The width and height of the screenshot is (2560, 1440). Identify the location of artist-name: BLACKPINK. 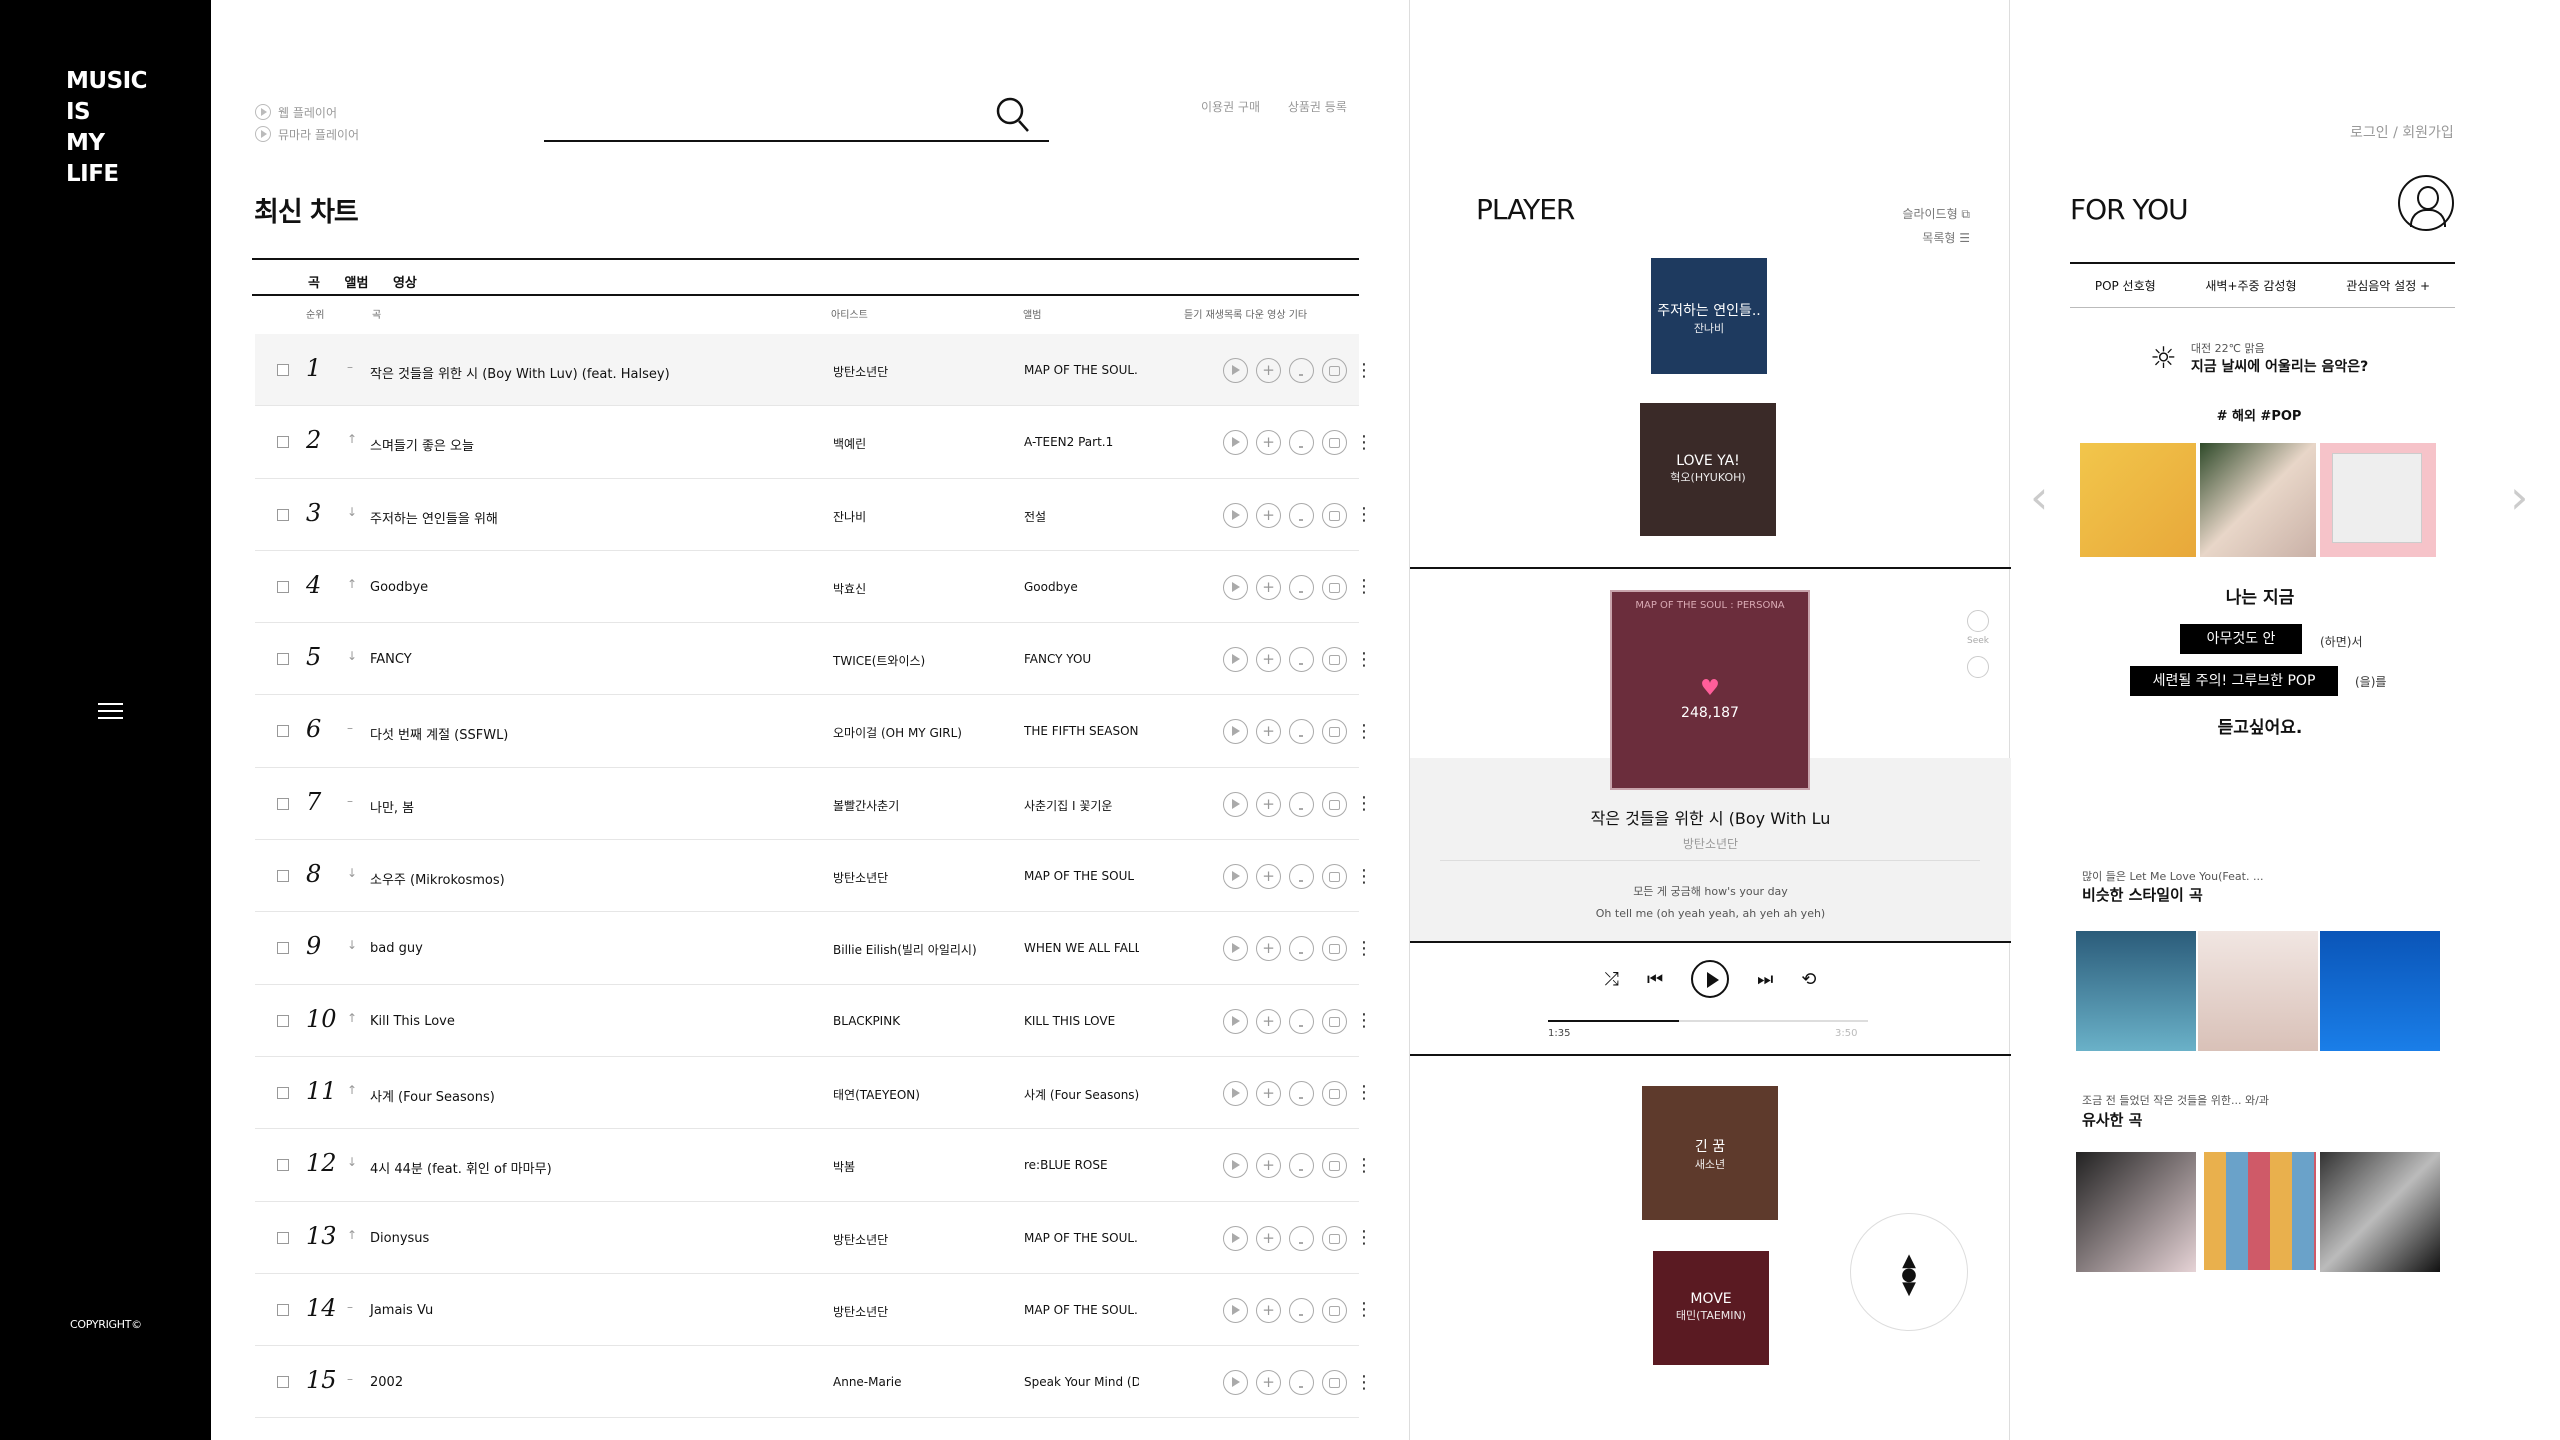
(866, 1021).